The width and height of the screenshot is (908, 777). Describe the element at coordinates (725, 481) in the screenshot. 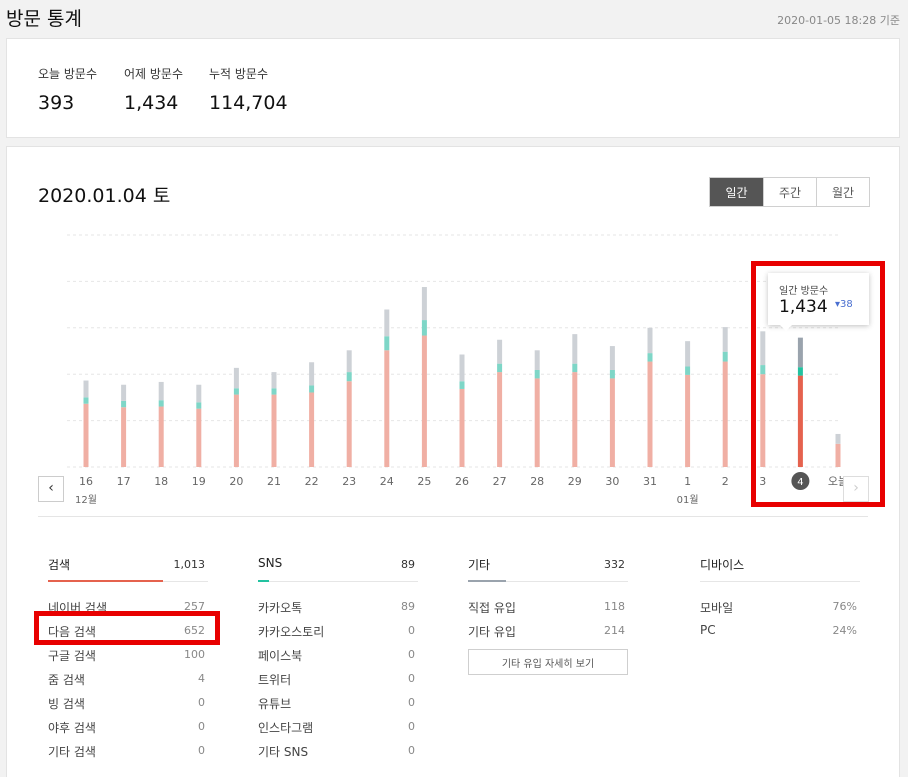

I see `chart-tick-label: 2` at that location.